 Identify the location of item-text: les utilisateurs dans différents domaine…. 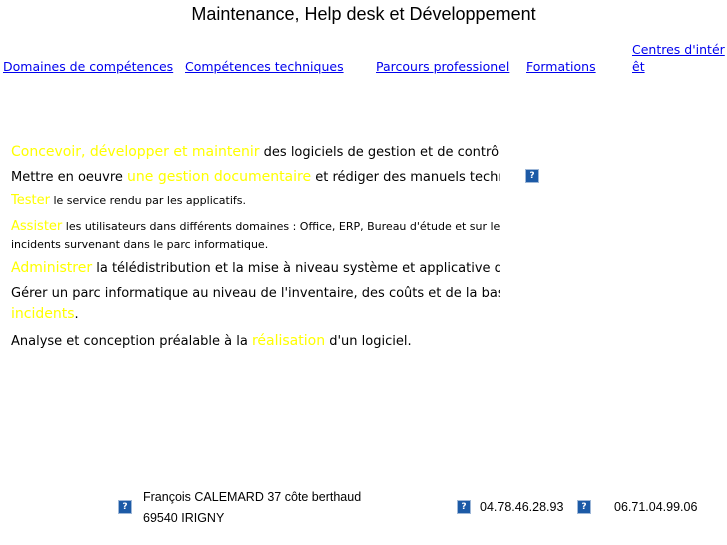
(281, 226).